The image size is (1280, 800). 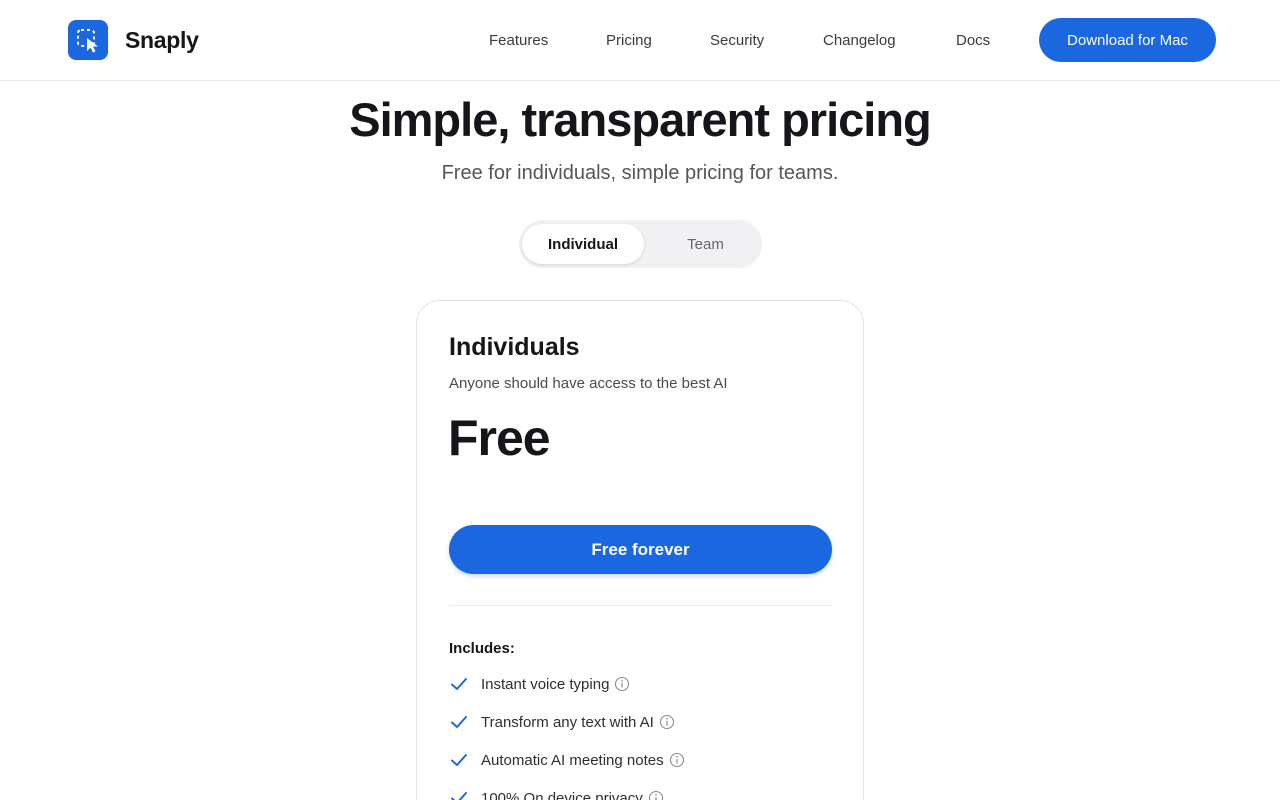 I want to click on feature-label: Transform any text with AI, so click(x=567, y=722).